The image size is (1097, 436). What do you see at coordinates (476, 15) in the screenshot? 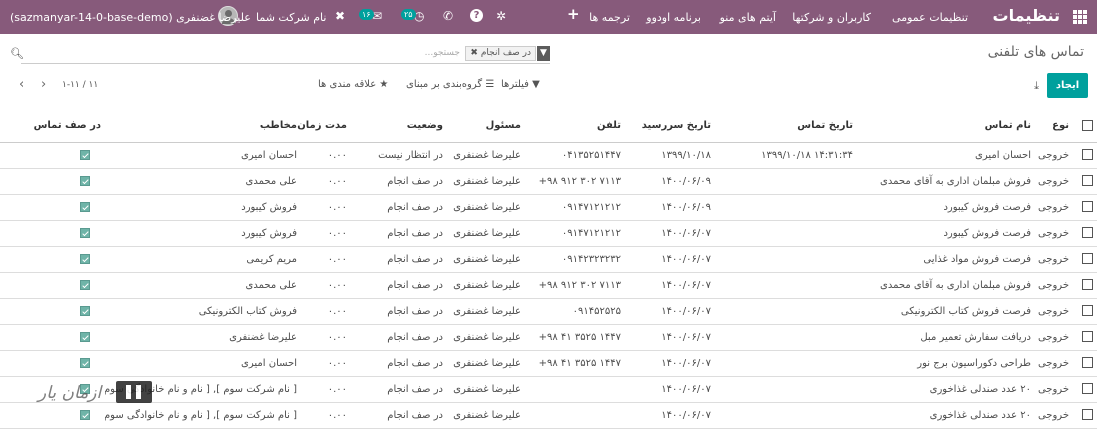
I see `help-icon: ?` at bounding box center [476, 15].